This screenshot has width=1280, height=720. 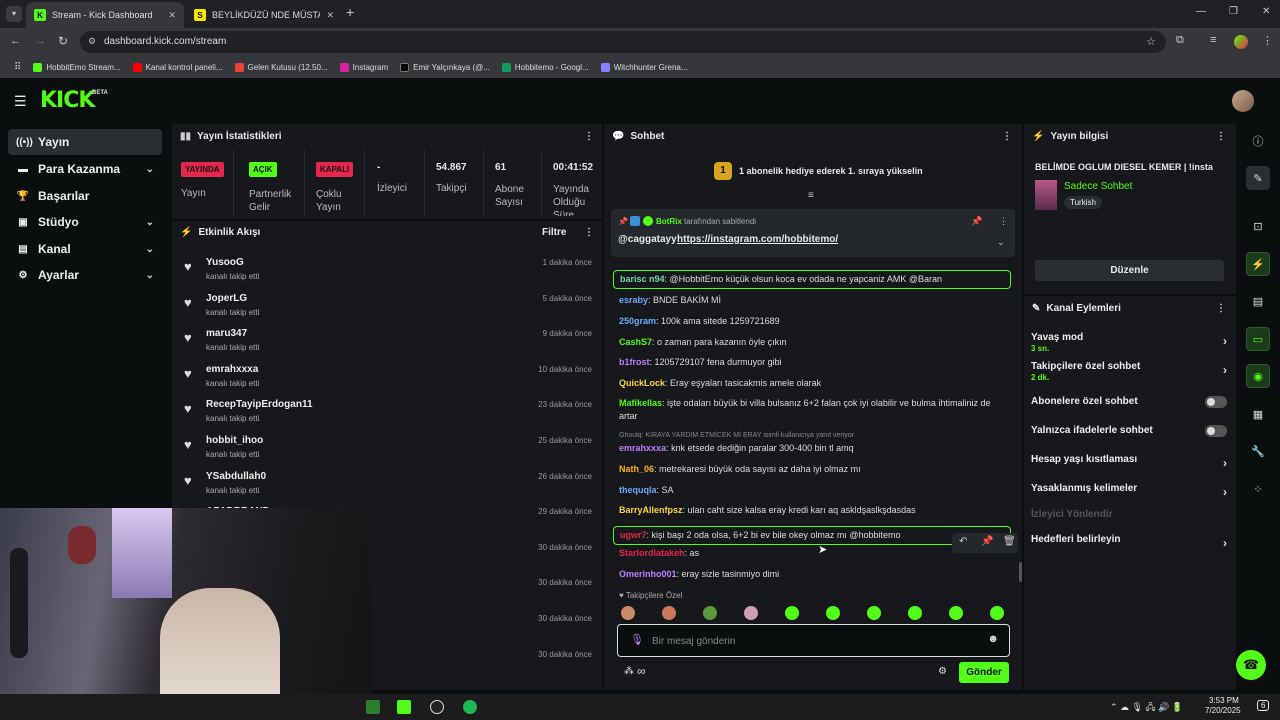 What do you see at coordinates (226, 333) in the screenshot?
I see `event-username: maru347` at bounding box center [226, 333].